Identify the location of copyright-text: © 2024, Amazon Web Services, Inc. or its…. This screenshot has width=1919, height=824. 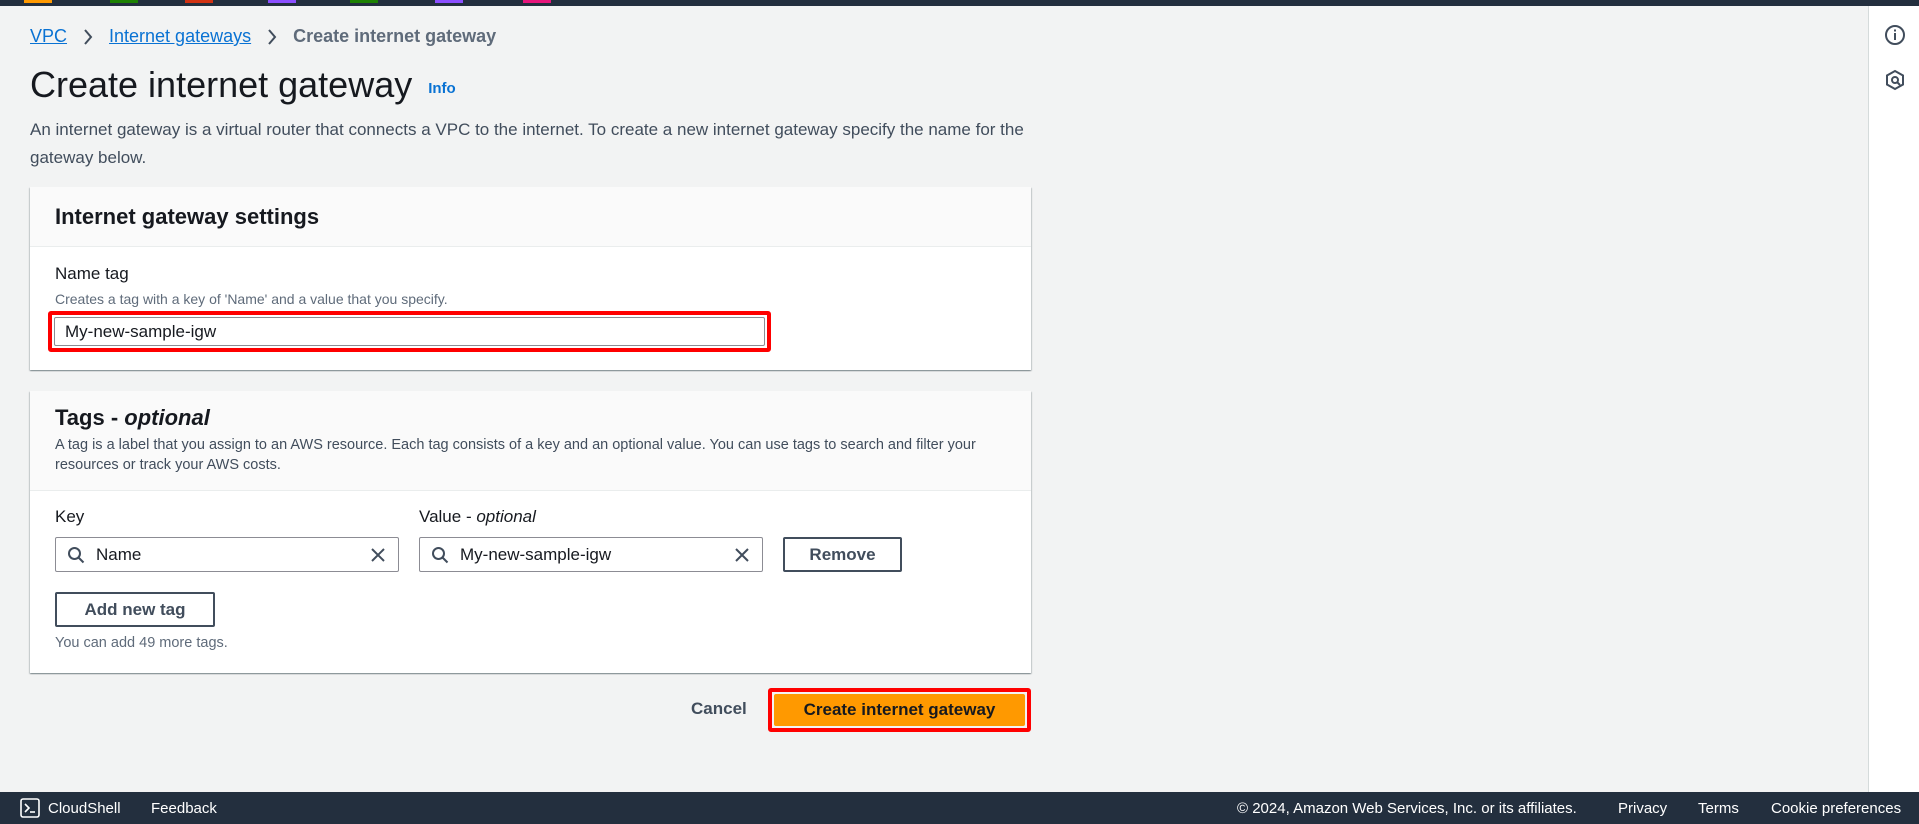
(1407, 808).